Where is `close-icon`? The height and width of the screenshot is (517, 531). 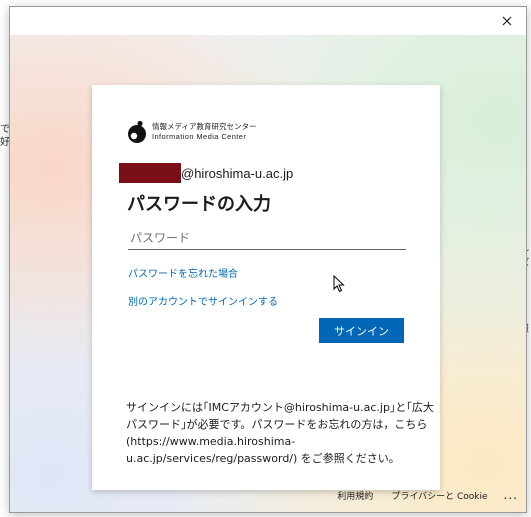
close-icon is located at coordinates (507, 21).